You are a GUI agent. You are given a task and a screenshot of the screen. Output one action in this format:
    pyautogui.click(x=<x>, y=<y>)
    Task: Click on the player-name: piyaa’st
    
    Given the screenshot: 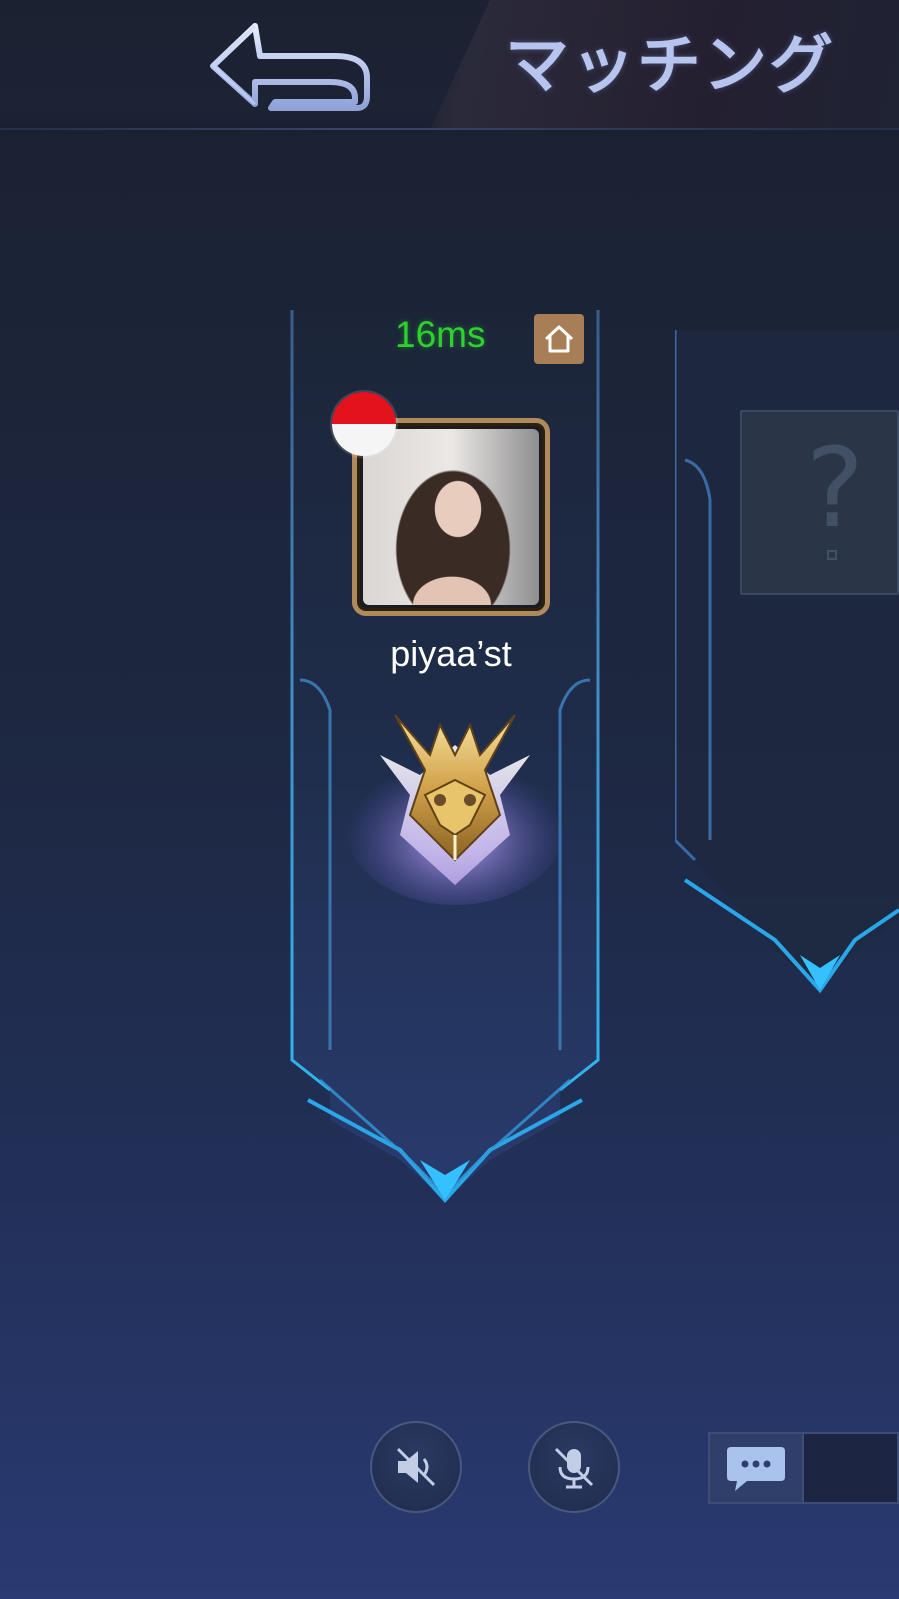 What is the action you would take?
    pyautogui.click(x=451, y=653)
    